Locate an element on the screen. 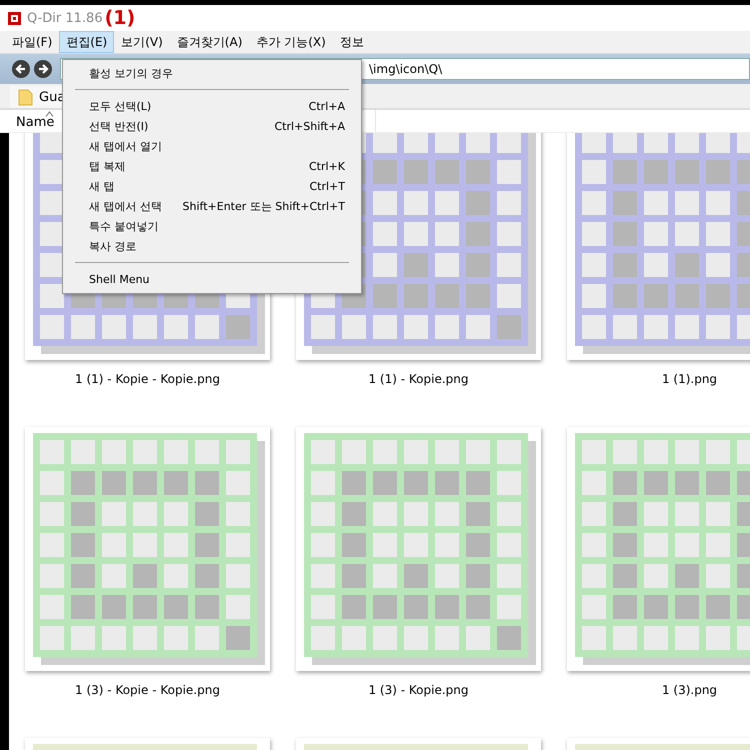 This screenshot has width=750, height=750. menu-option: 선택 반전(I) Ctrl+Shift+A is located at coordinates (212, 126).